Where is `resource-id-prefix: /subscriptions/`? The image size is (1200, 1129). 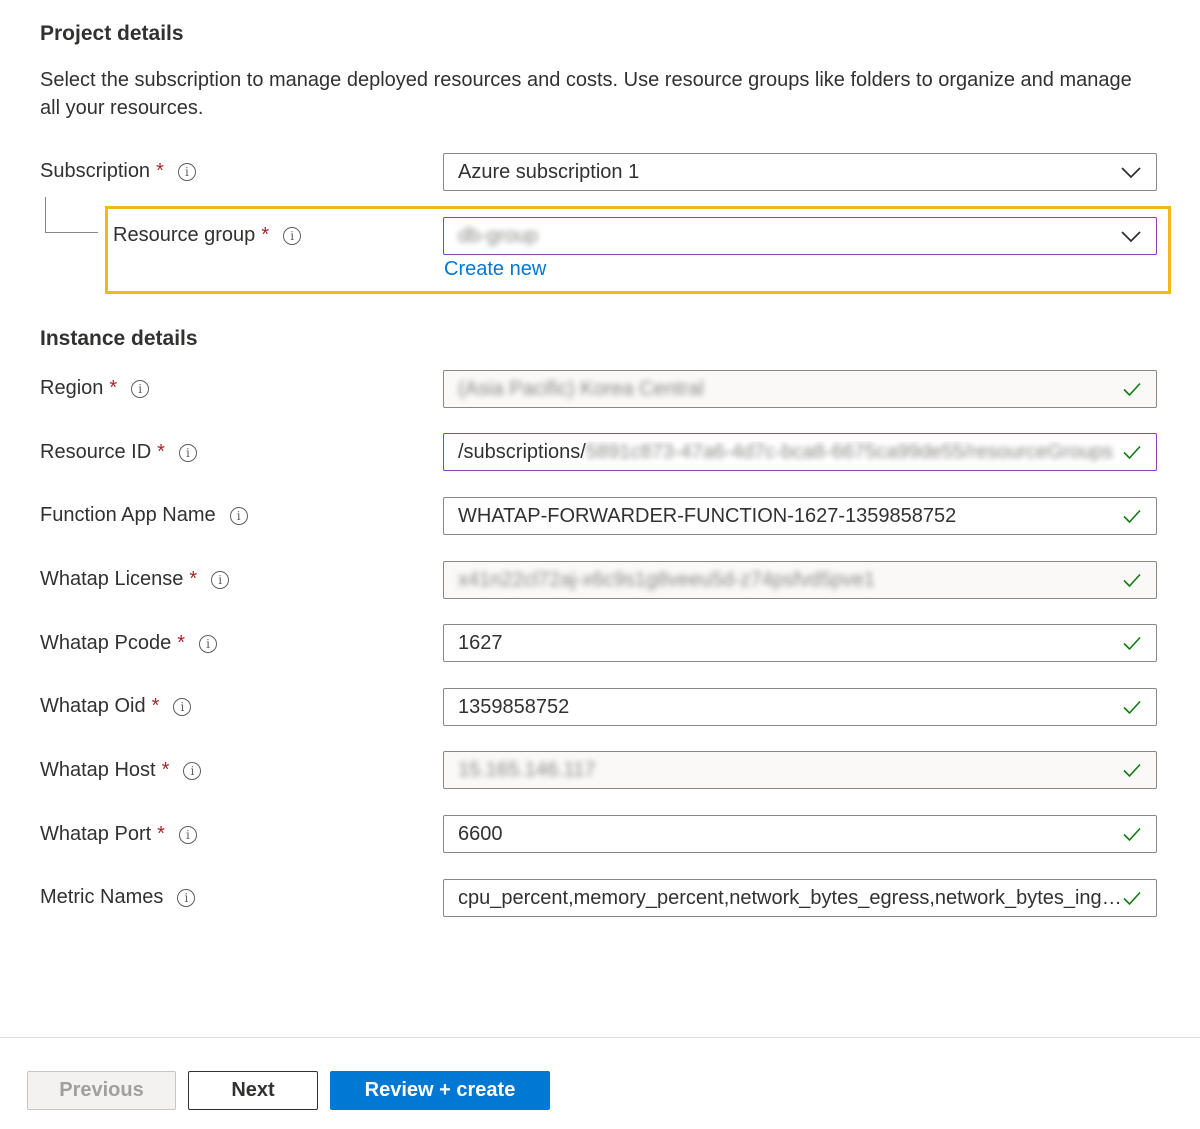 resource-id-prefix: /subscriptions/ is located at coordinates (522, 451).